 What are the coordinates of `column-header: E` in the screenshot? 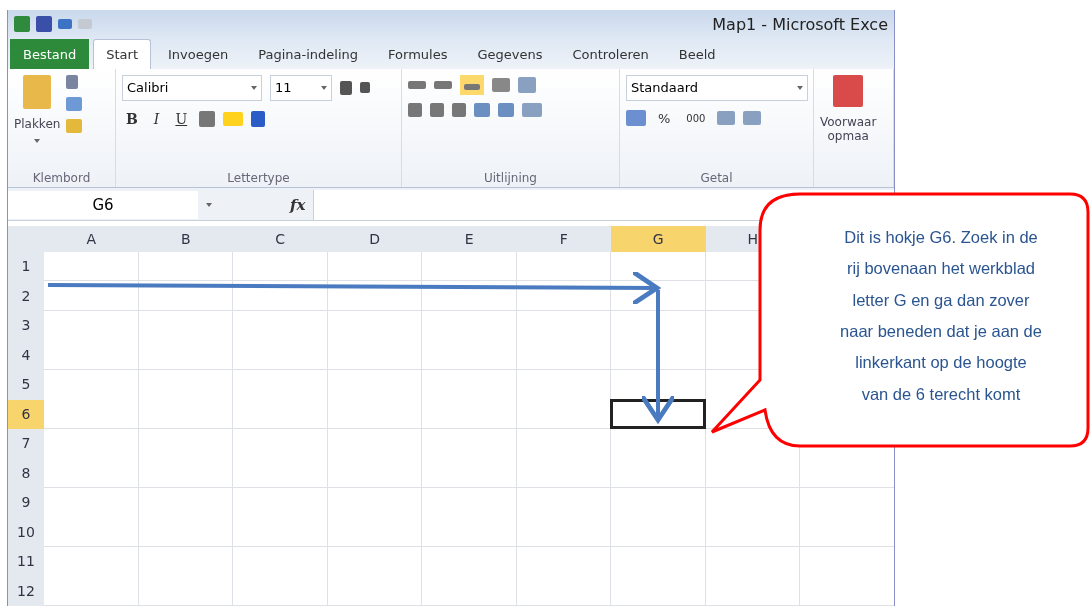 It's located at (469, 239).